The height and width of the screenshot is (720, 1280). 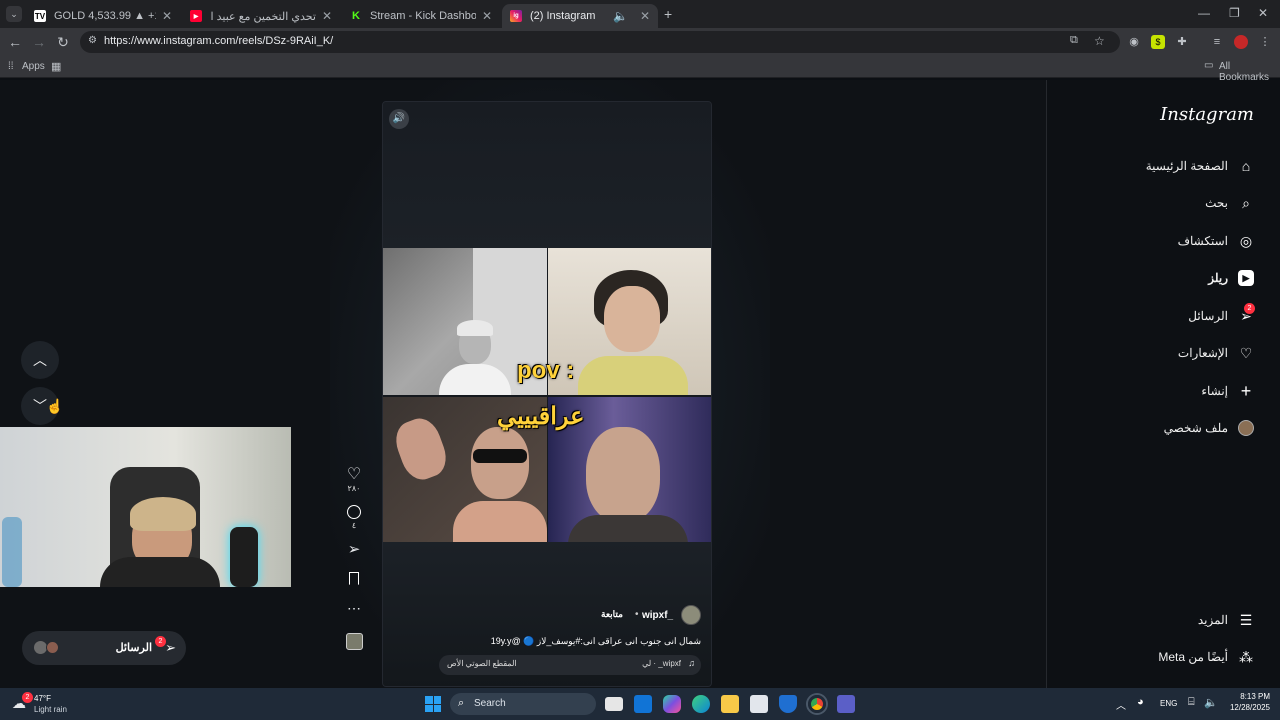 I want to click on previous-reel-button: ︿, so click(x=40, y=360).